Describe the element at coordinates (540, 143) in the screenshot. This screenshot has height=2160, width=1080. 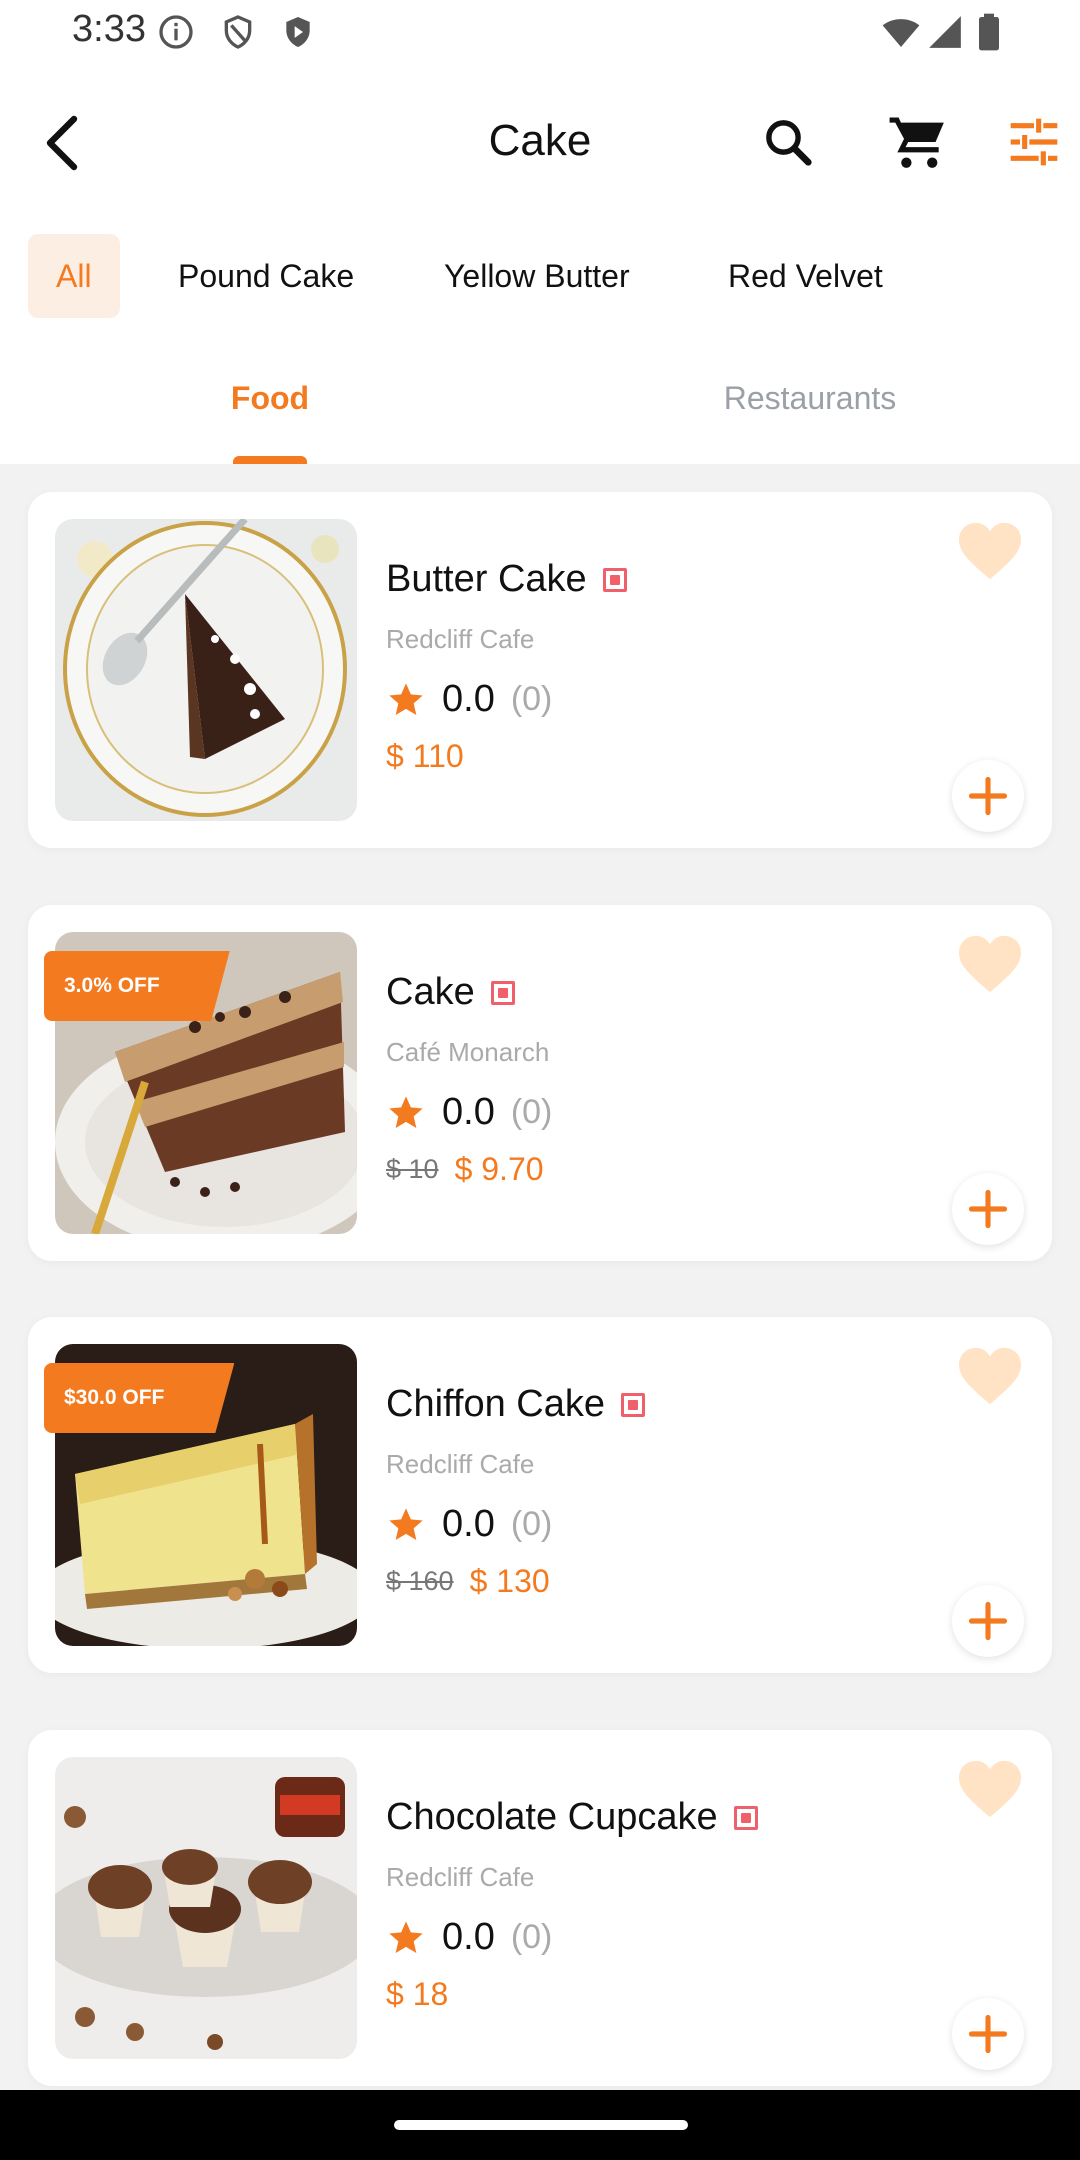
I see `app-bar: Cake` at that location.